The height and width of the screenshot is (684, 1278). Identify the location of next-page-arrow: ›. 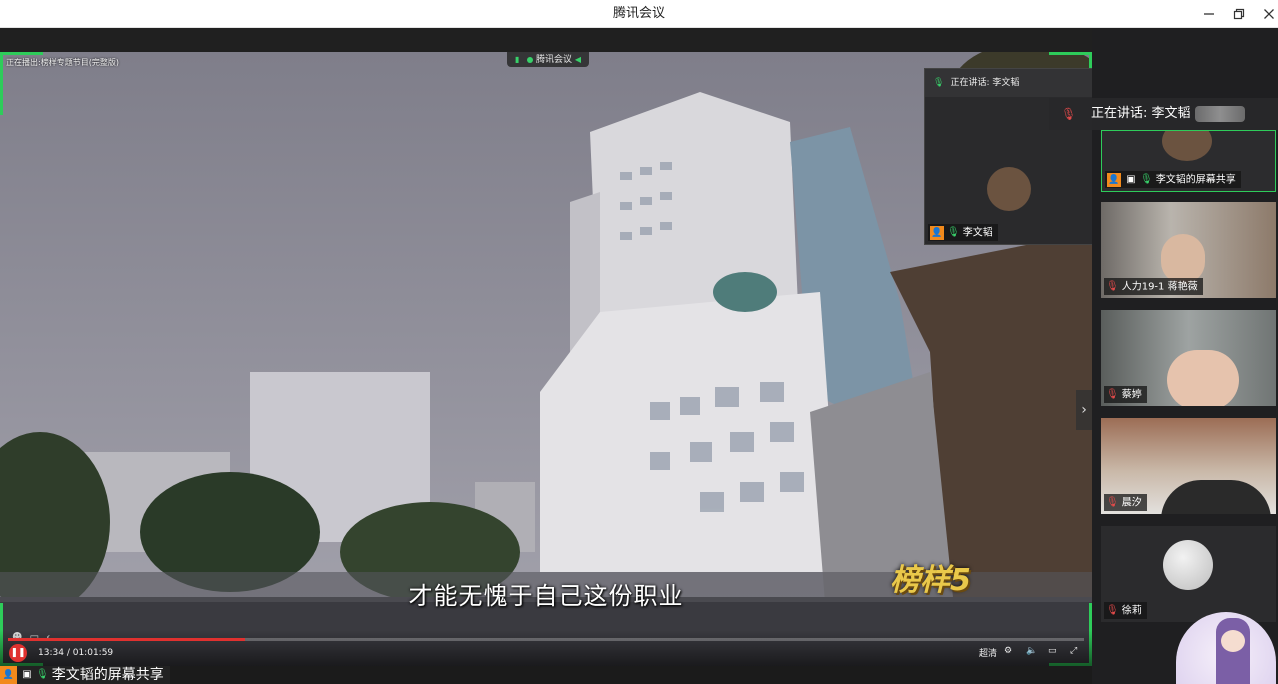
(1084, 410).